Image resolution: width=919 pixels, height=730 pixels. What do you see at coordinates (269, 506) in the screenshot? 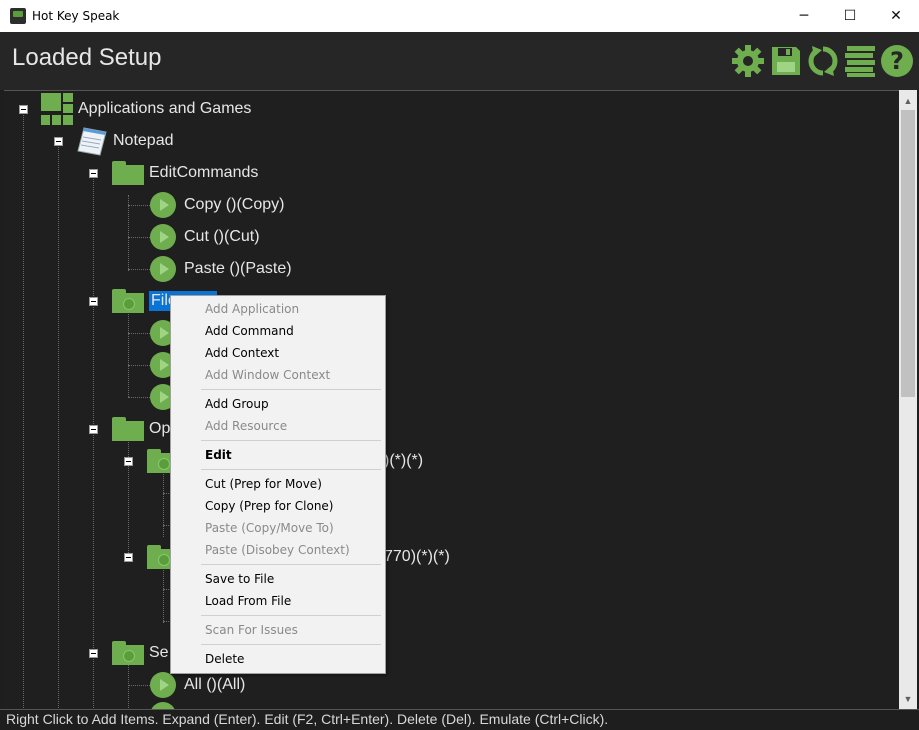
I see `menu-item-copy: Copy (Prep for Clone)` at bounding box center [269, 506].